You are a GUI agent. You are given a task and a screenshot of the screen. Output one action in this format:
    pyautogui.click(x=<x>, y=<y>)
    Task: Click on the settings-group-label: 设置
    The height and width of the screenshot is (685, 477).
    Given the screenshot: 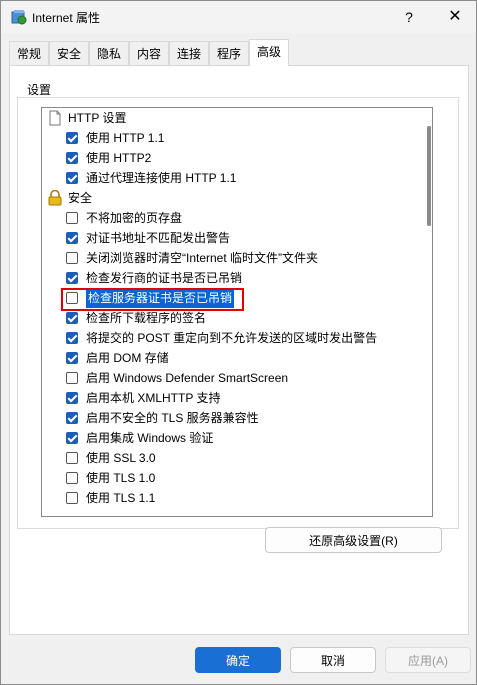 What is the action you would take?
    pyautogui.click(x=39, y=90)
    